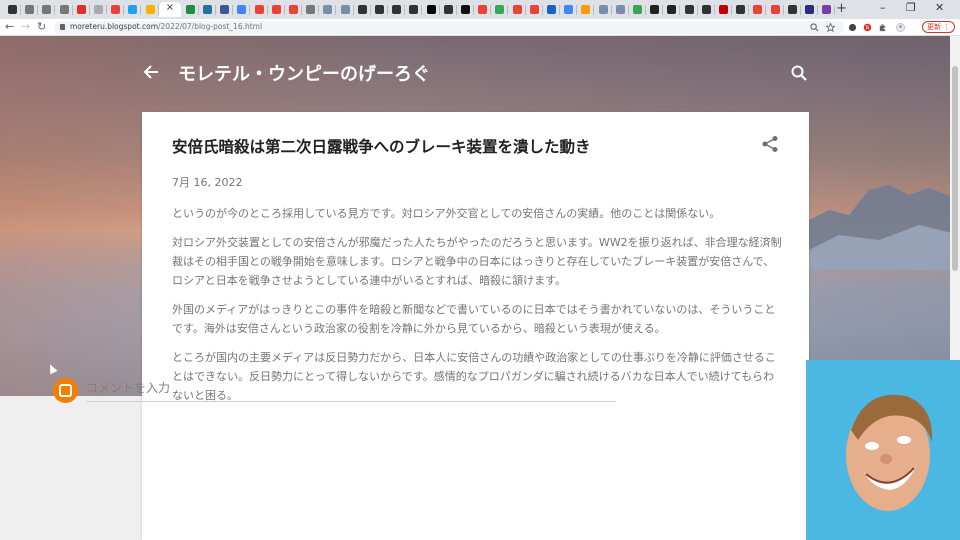 This screenshot has width=960, height=540. What do you see at coordinates (799, 73) in the screenshot?
I see `search-icon` at bounding box center [799, 73].